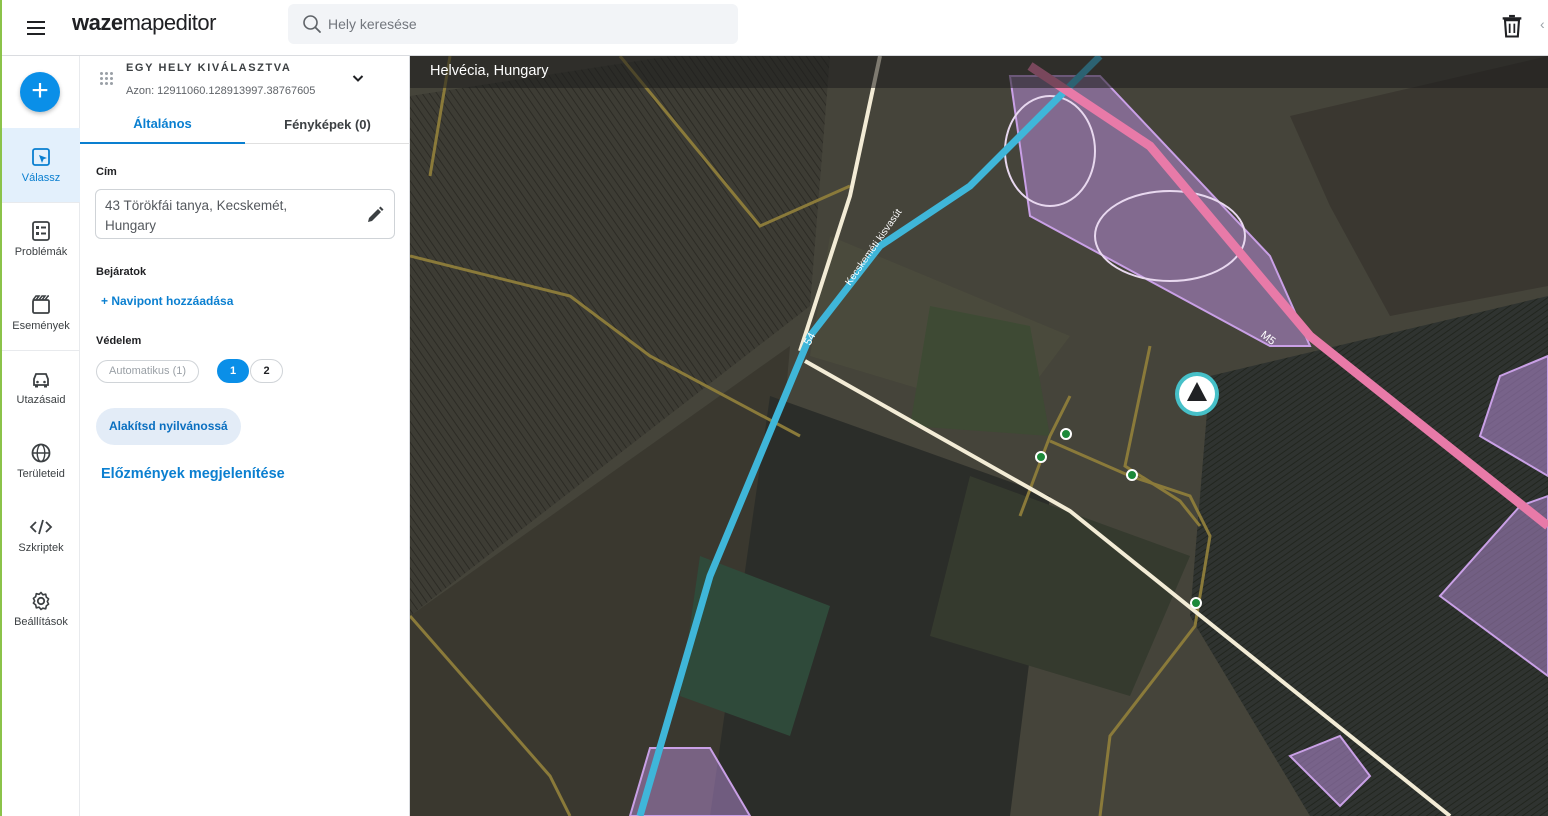  I want to click on nav-item-drives: Utazásaid, so click(41, 387).